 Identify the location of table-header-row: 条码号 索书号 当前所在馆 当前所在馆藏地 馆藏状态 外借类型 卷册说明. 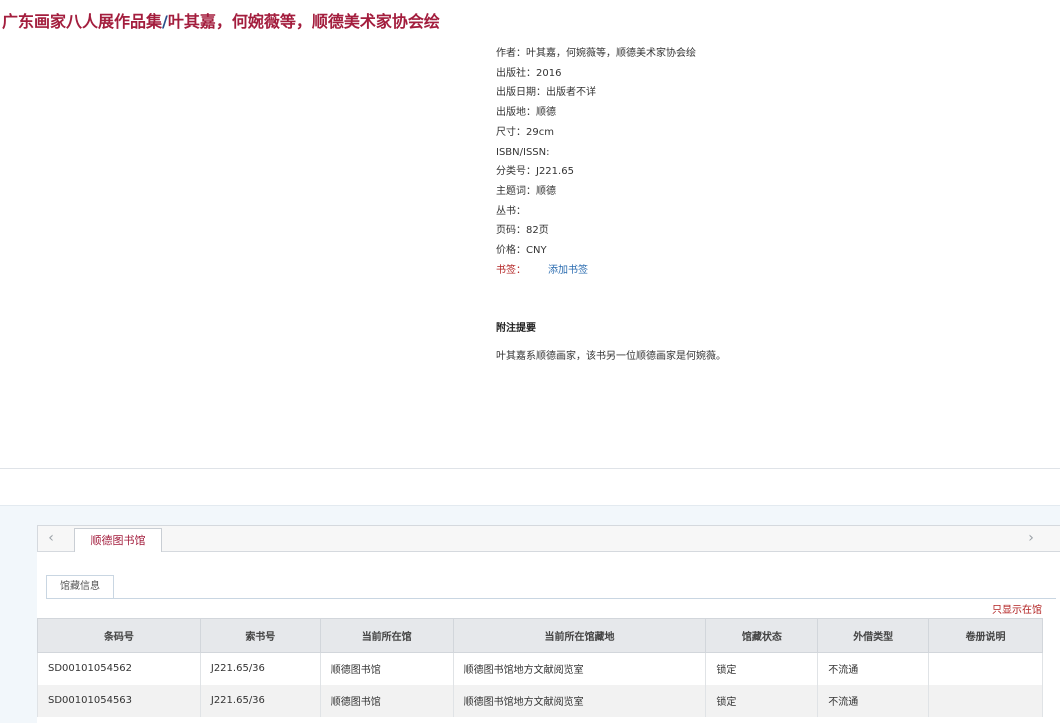
(540, 635).